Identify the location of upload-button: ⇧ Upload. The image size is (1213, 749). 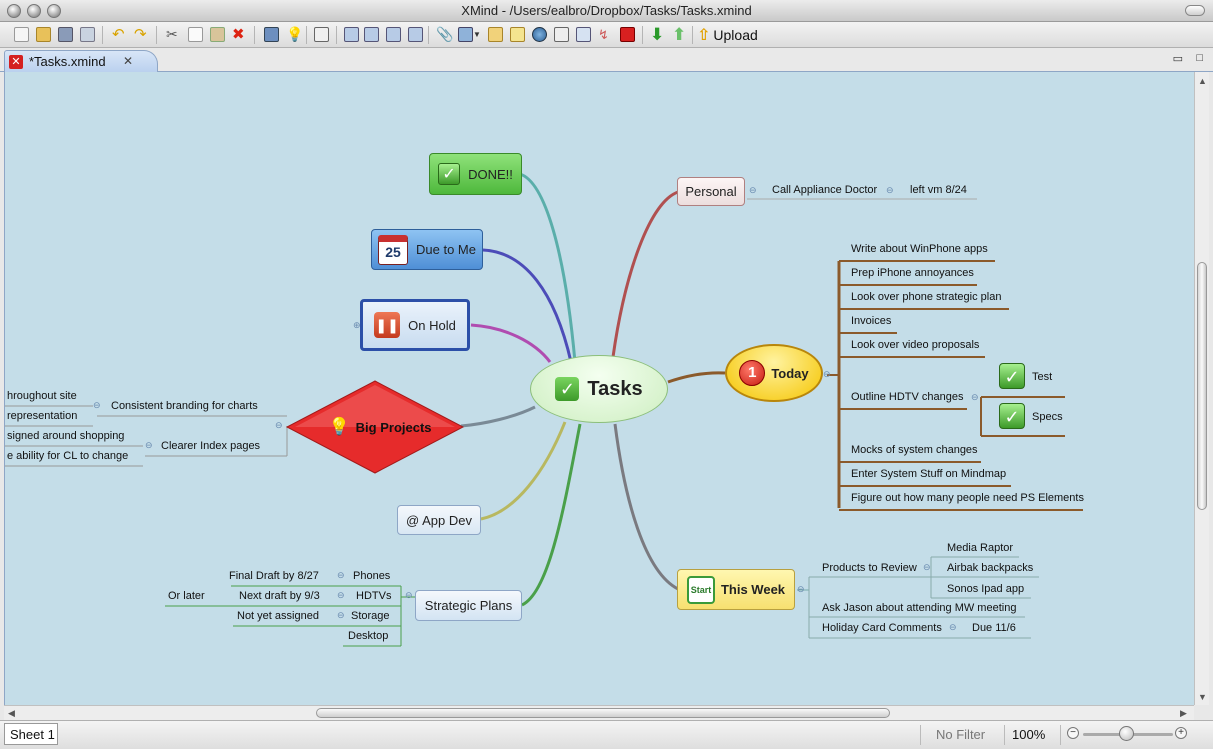
(727, 35).